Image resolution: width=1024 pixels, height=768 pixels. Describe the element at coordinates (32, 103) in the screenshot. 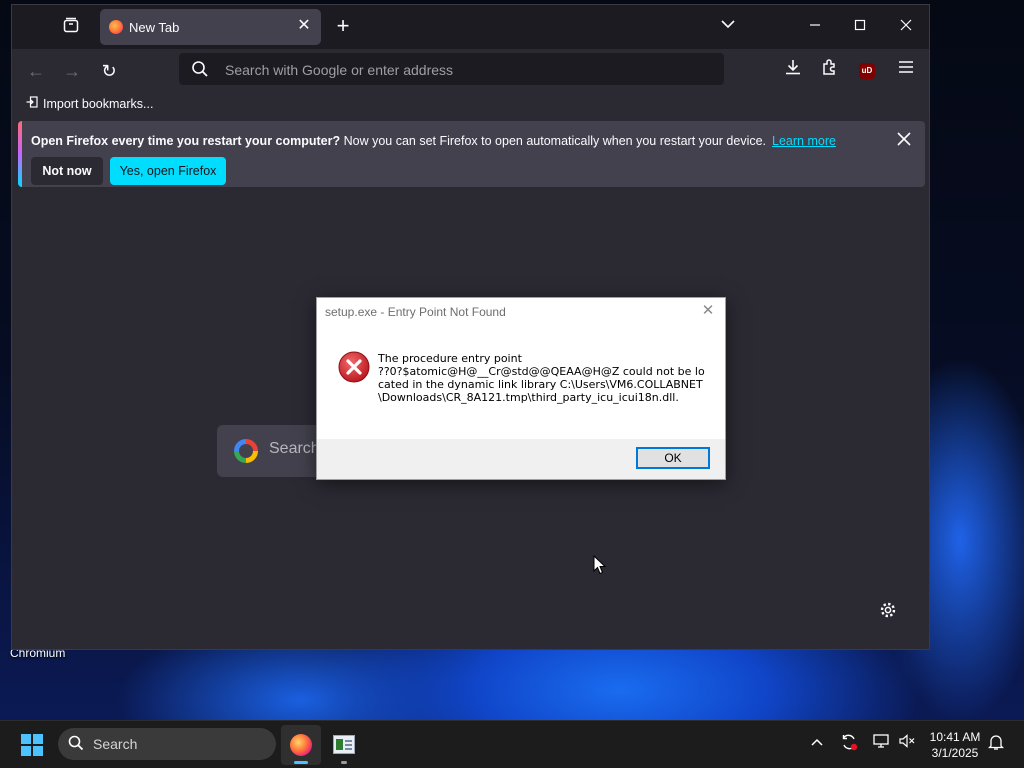

I see `import-icon` at that location.